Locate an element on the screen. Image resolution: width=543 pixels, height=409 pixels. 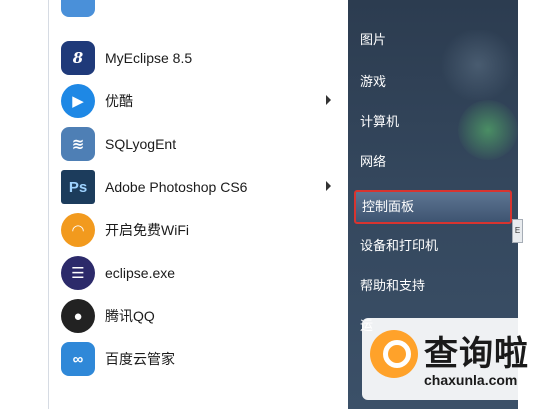
program-label: MyEclipse 8.5 is located at coordinates (149, 58).